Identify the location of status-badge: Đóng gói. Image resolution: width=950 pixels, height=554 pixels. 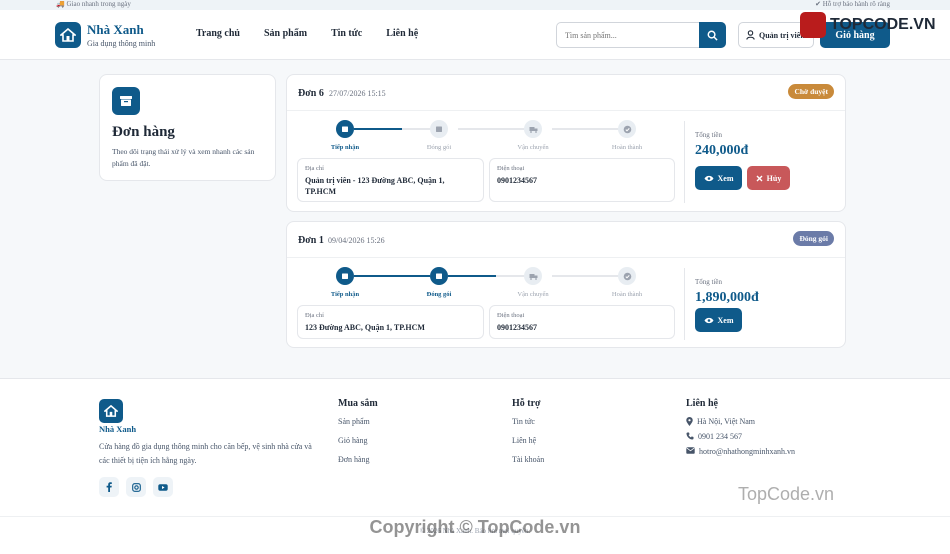
(813, 238).